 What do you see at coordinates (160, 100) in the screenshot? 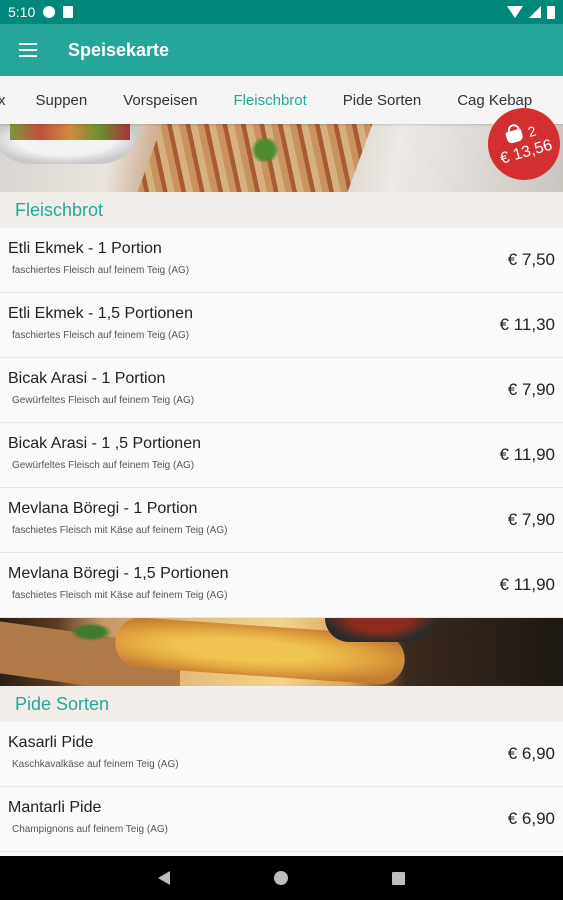
I see `tab-vorspeisen: Vorspeisen` at bounding box center [160, 100].